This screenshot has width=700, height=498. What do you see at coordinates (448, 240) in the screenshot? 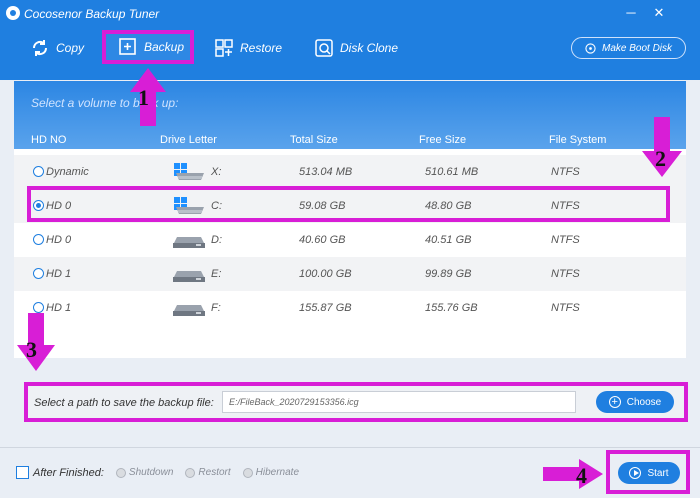
I see `free-size: 40.51 GB` at bounding box center [448, 240].